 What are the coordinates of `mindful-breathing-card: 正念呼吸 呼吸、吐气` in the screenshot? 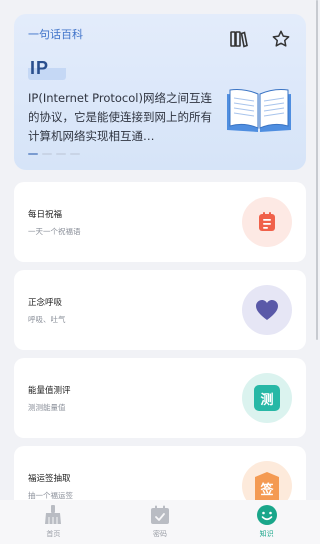 It's located at (160, 310).